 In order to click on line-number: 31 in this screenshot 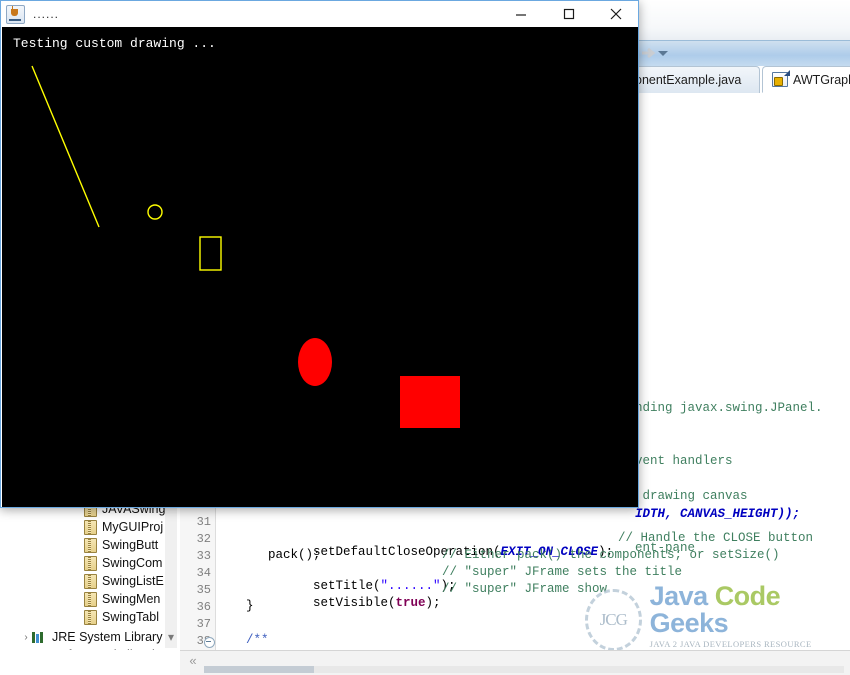, I will do `click(203, 522)`.